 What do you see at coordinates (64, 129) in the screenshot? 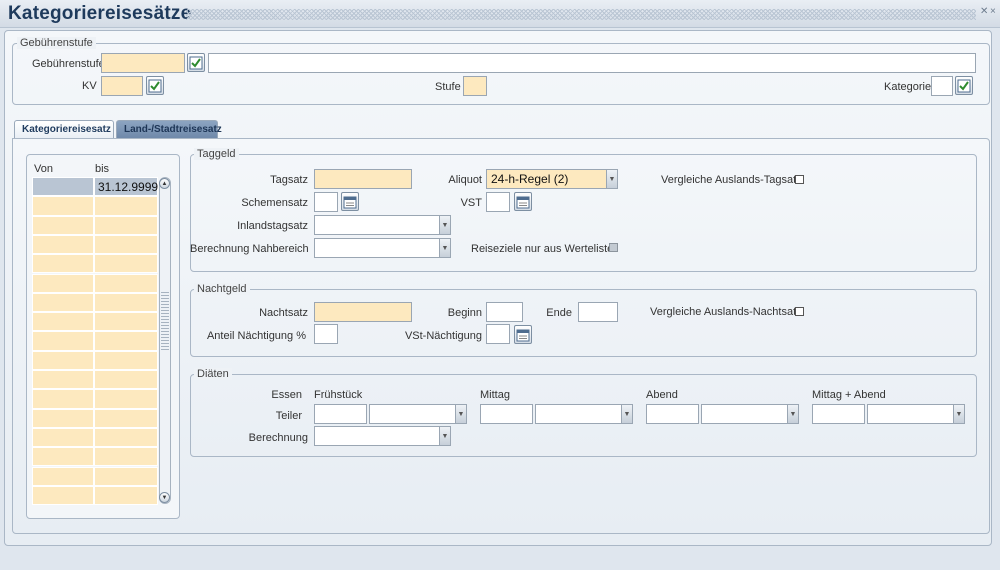
I see `tab-kategoriereisesatz: Kategoriereisesatz` at bounding box center [64, 129].